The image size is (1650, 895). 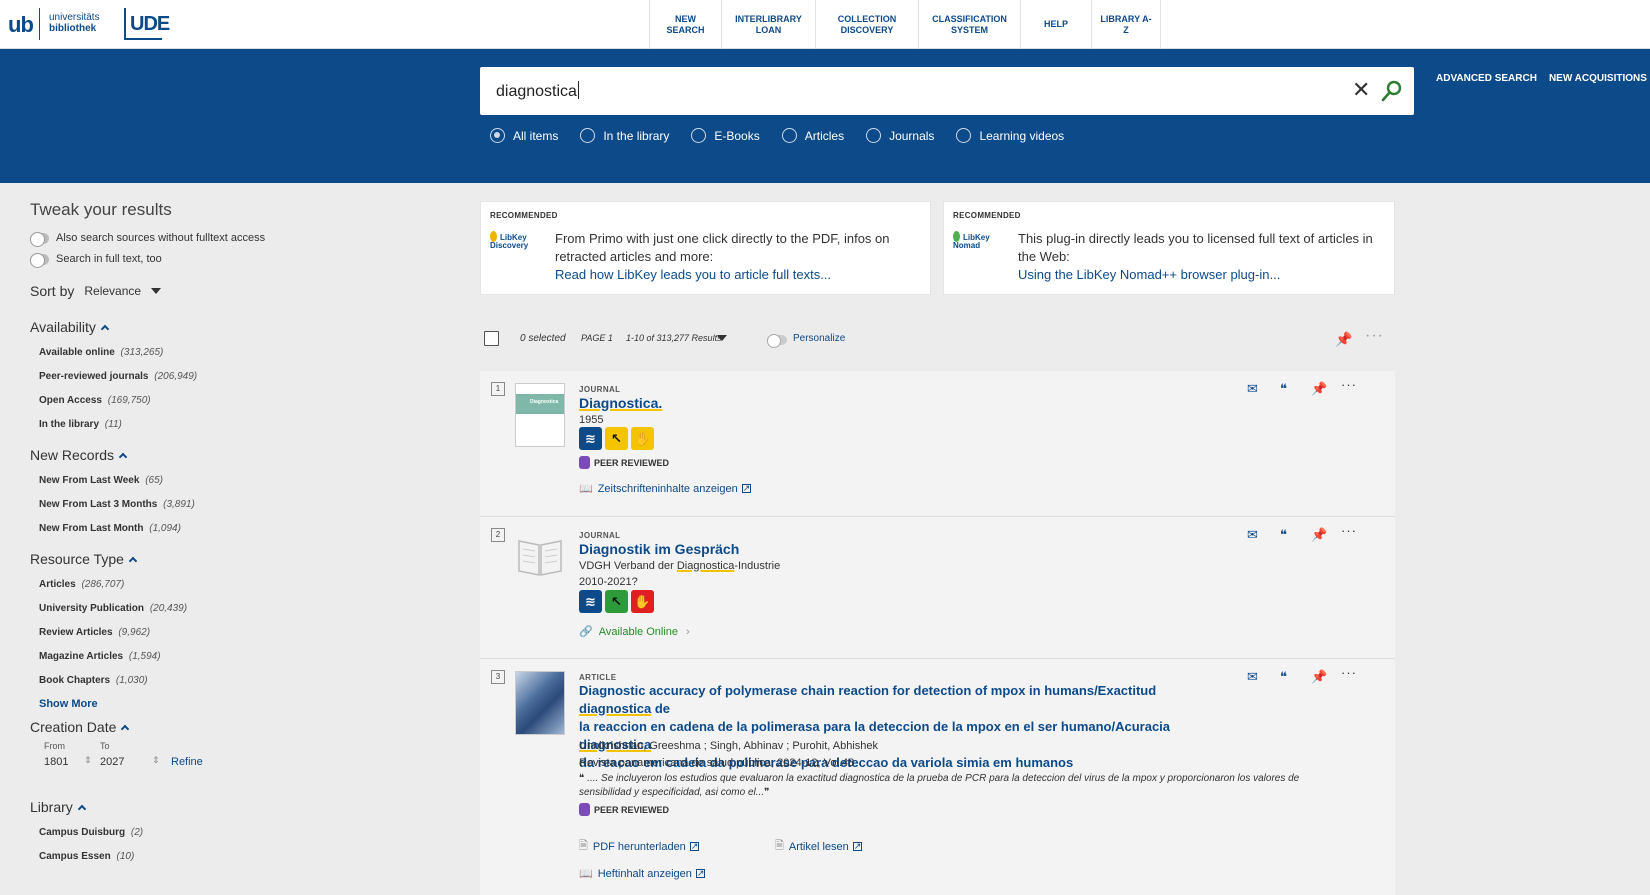 I want to click on scope-learning-videos: Learning videos, so click(x=1010, y=135).